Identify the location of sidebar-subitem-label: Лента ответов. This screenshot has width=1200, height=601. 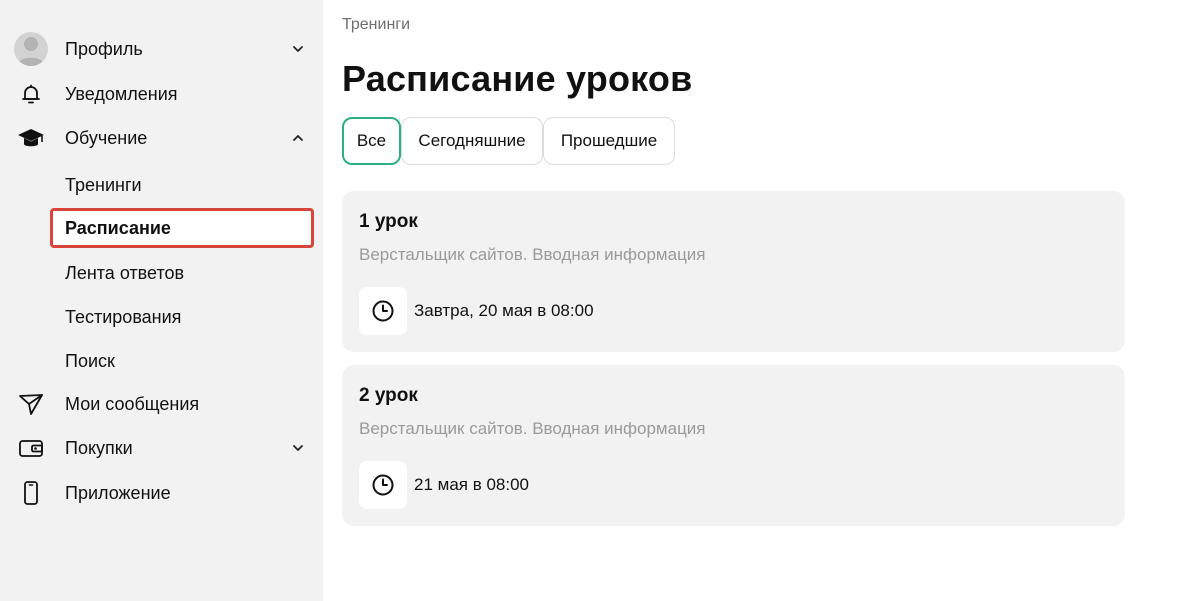
(125, 272).